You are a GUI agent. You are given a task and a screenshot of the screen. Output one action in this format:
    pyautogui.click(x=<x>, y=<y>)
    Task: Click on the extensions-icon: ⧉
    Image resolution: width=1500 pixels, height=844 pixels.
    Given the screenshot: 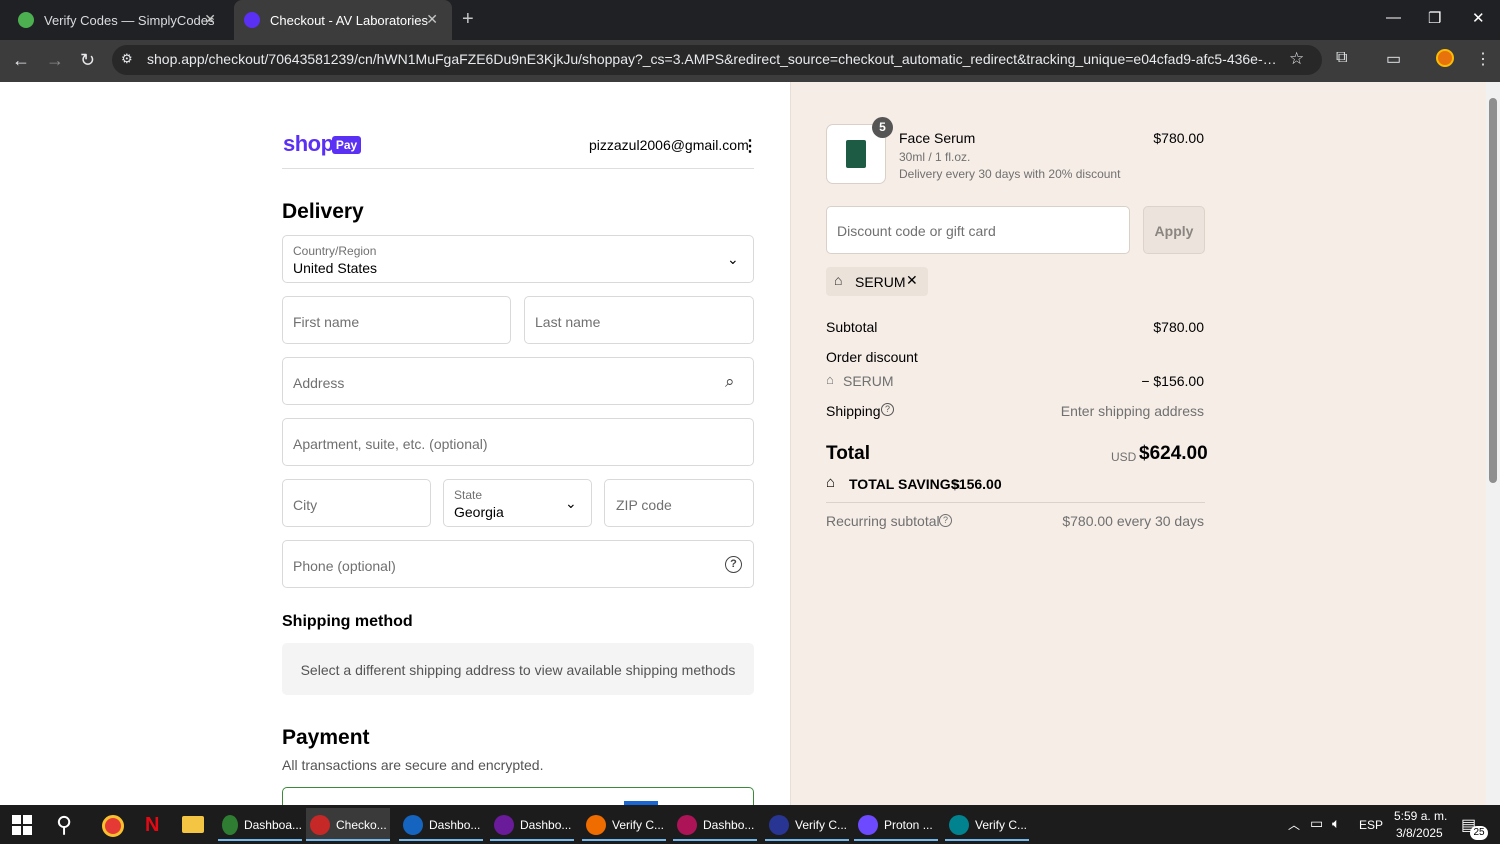 What is the action you would take?
    pyautogui.click(x=1341, y=58)
    